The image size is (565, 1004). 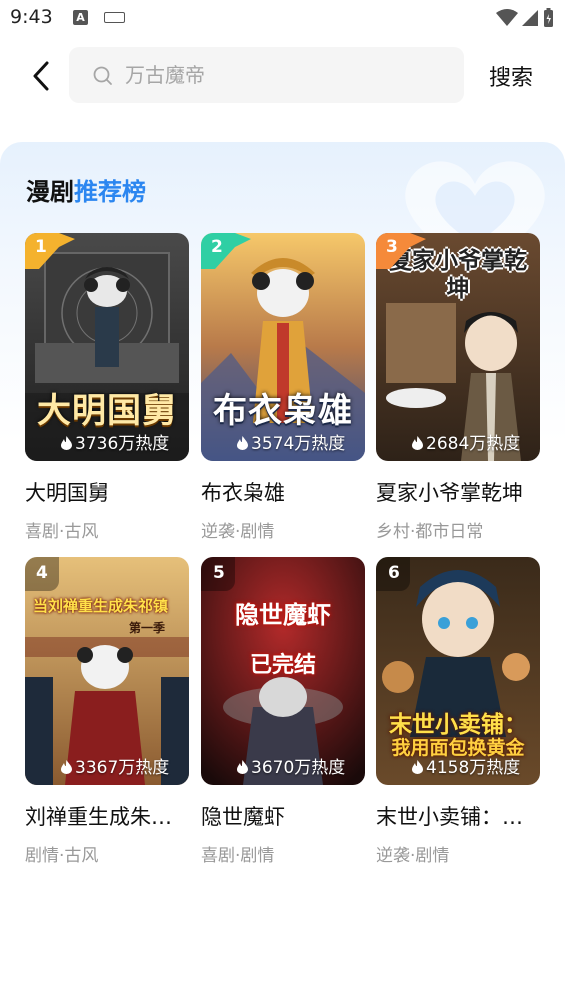 What do you see at coordinates (458, 347) in the screenshot?
I see `drama-cover: 夏家小爷掌乾坤 2684万热度 3` at bounding box center [458, 347].